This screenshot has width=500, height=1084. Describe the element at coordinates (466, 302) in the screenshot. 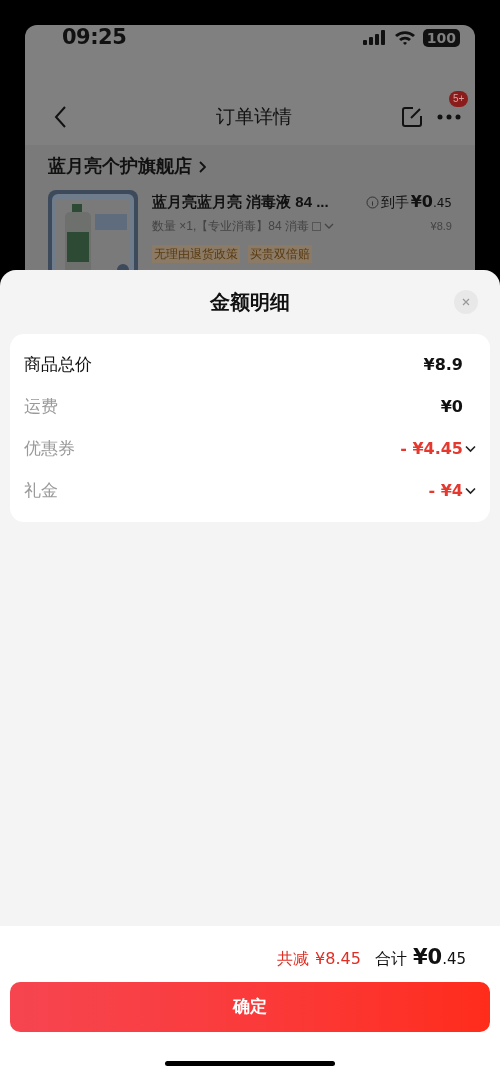

I see `close-icon` at that location.